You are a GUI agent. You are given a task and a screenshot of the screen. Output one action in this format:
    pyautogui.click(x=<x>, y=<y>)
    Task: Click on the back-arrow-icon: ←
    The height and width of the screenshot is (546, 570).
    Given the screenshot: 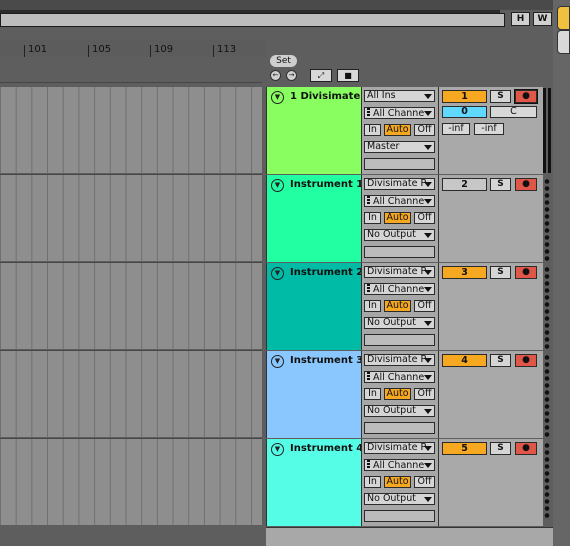 What is the action you would take?
    pyautogui.click(x=275, y=75)
    